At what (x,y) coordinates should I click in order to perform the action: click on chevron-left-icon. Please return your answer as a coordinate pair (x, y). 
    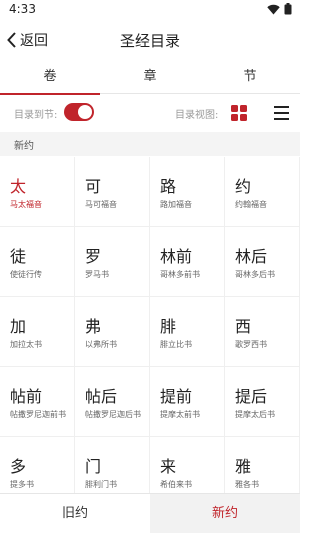
    Looking at the image, I should click on (11, 40).